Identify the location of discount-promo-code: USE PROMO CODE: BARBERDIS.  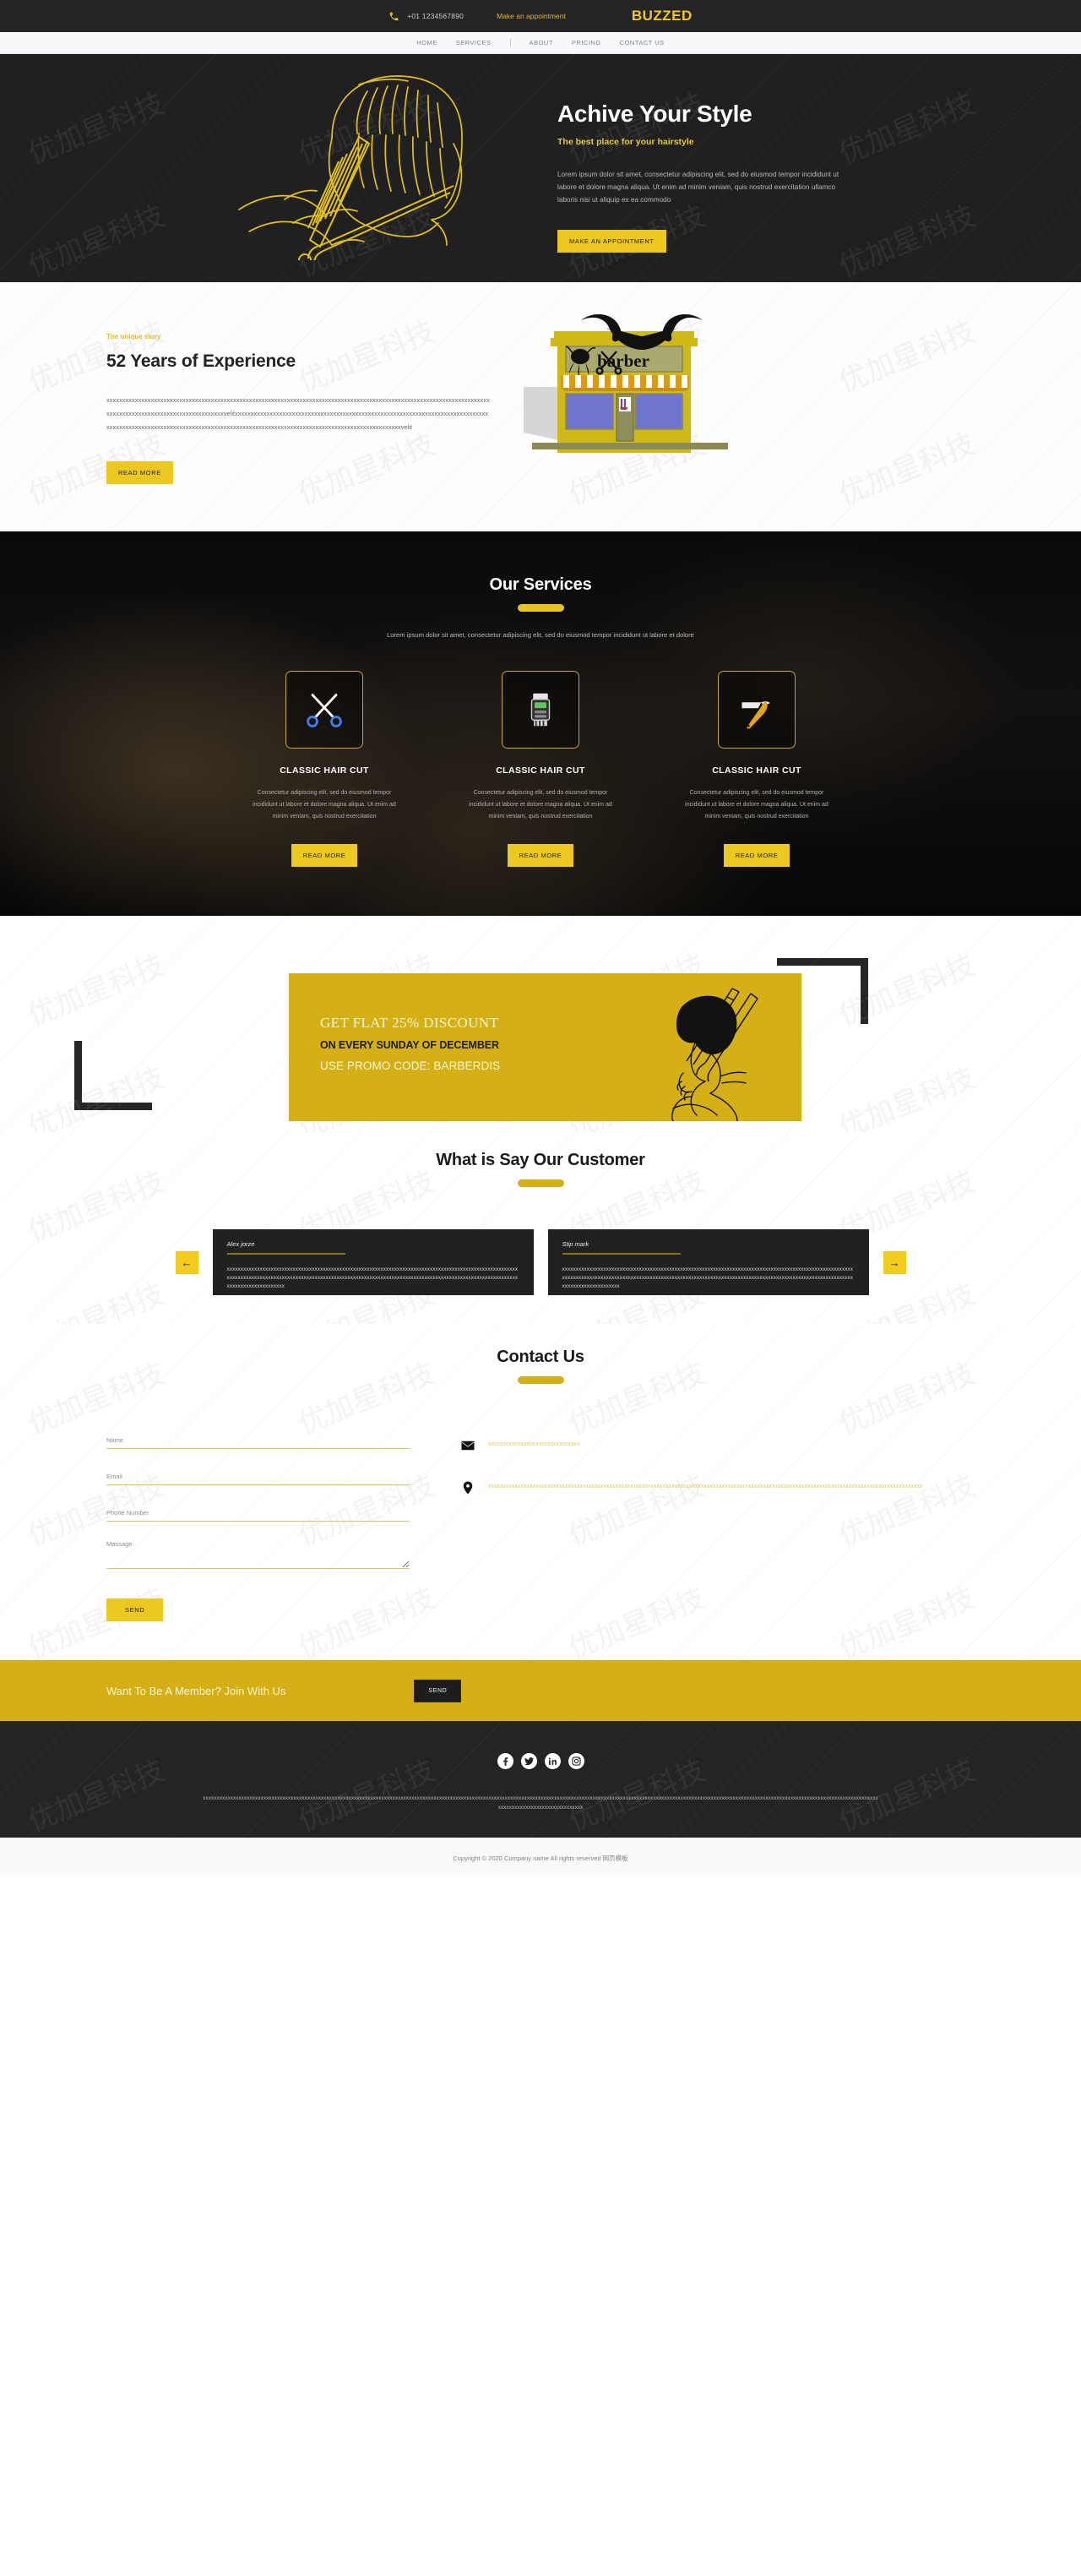
(410, 1066).